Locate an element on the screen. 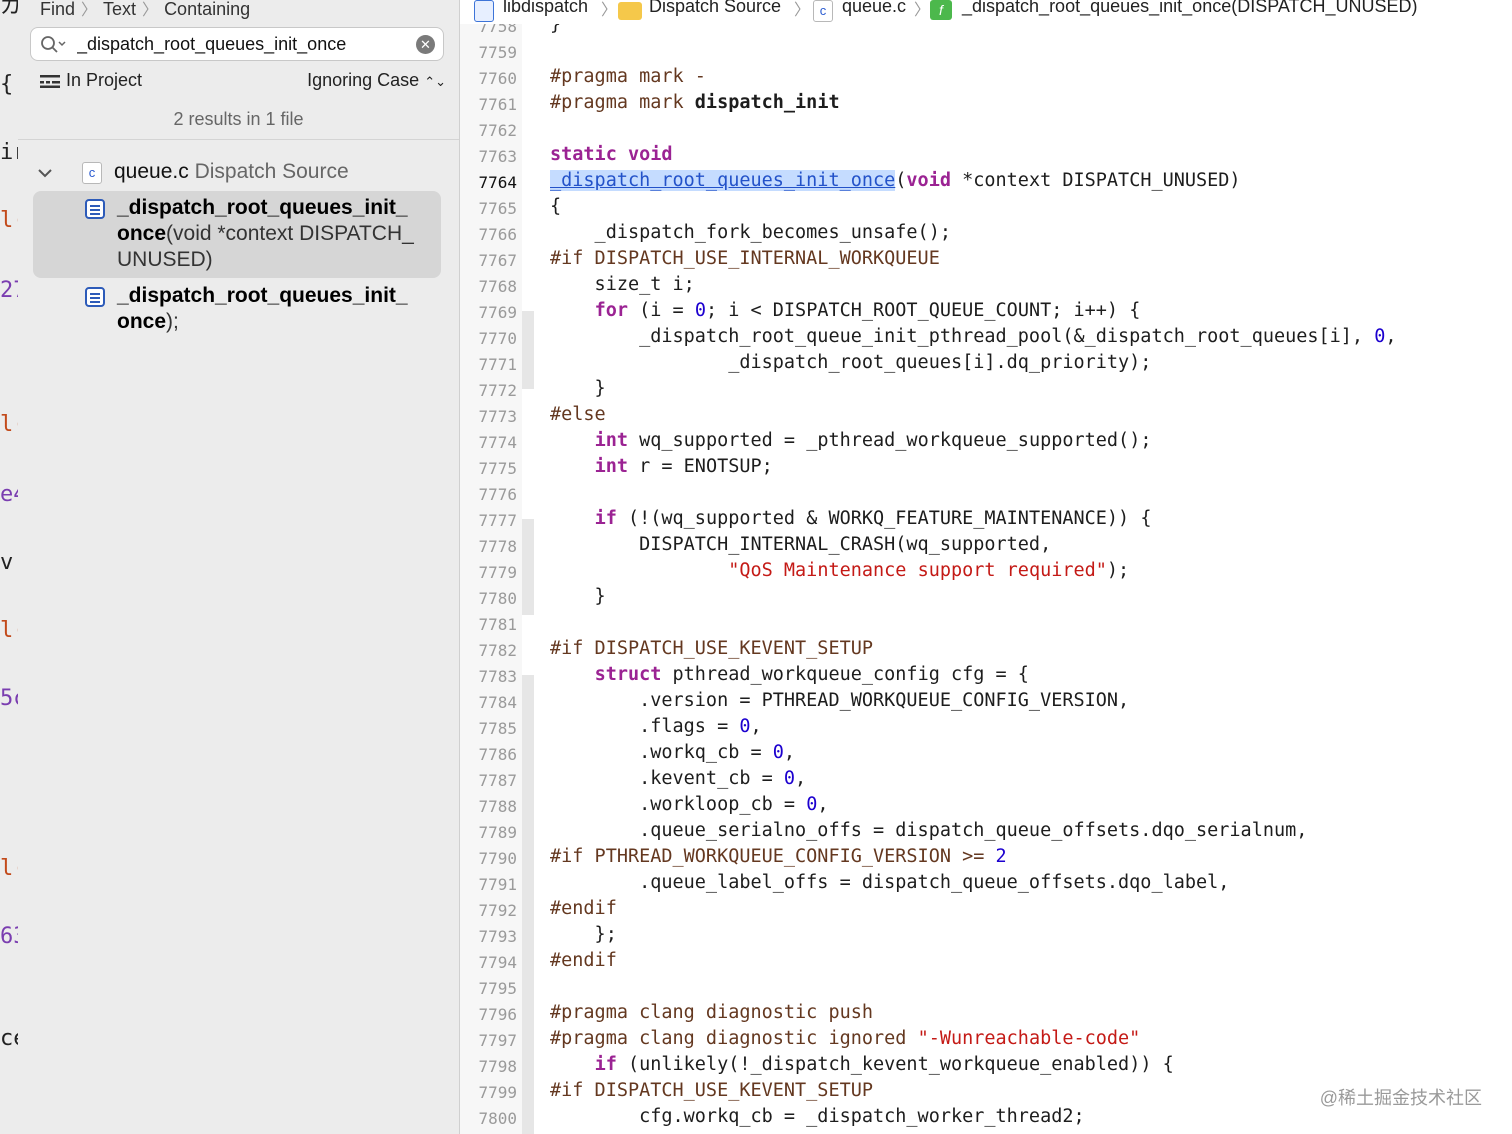 The height and width of the screenshot is (1134, 1512). line-number: 7772 is located at coordinates (497, 390).